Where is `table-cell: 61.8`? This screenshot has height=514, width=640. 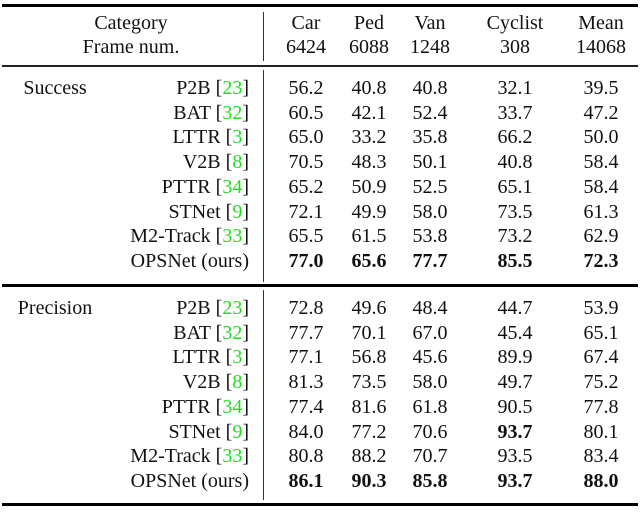
table-cell: 61.8 is located at coordinates (430, 406).